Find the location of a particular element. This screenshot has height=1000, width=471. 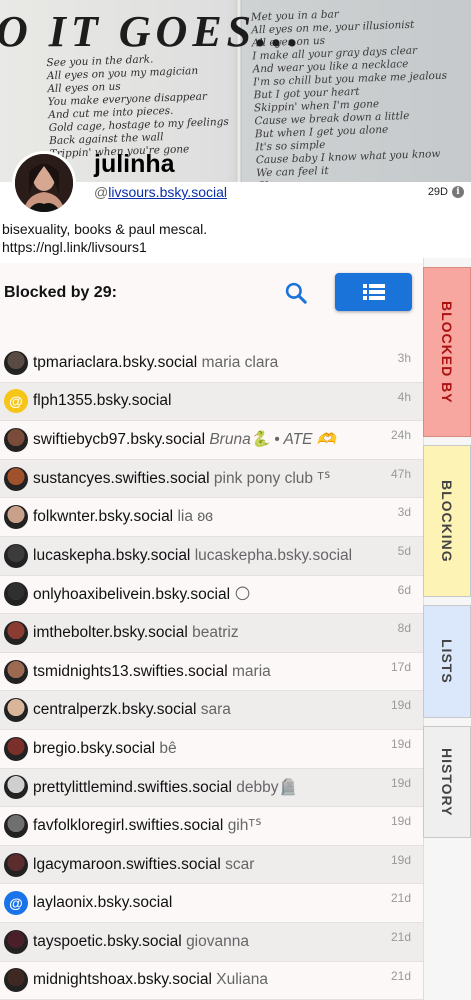

profile-handle: @livsours.bsky.social is located at coordinates (160, 192).